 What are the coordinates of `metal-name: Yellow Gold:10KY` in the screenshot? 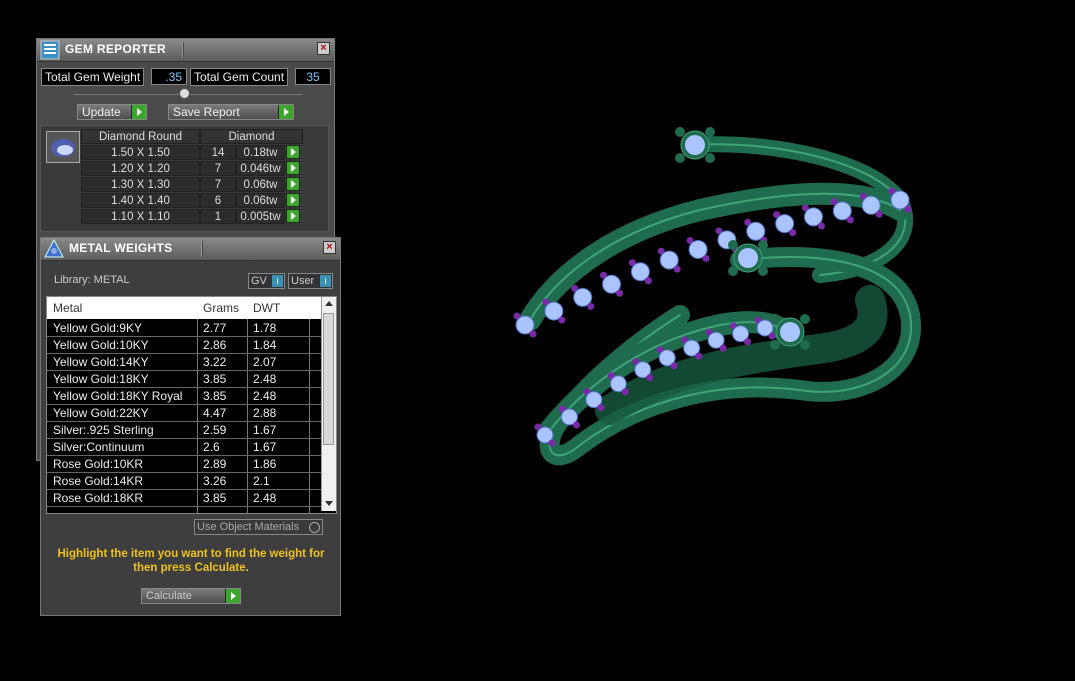 It's located at (101, 345).